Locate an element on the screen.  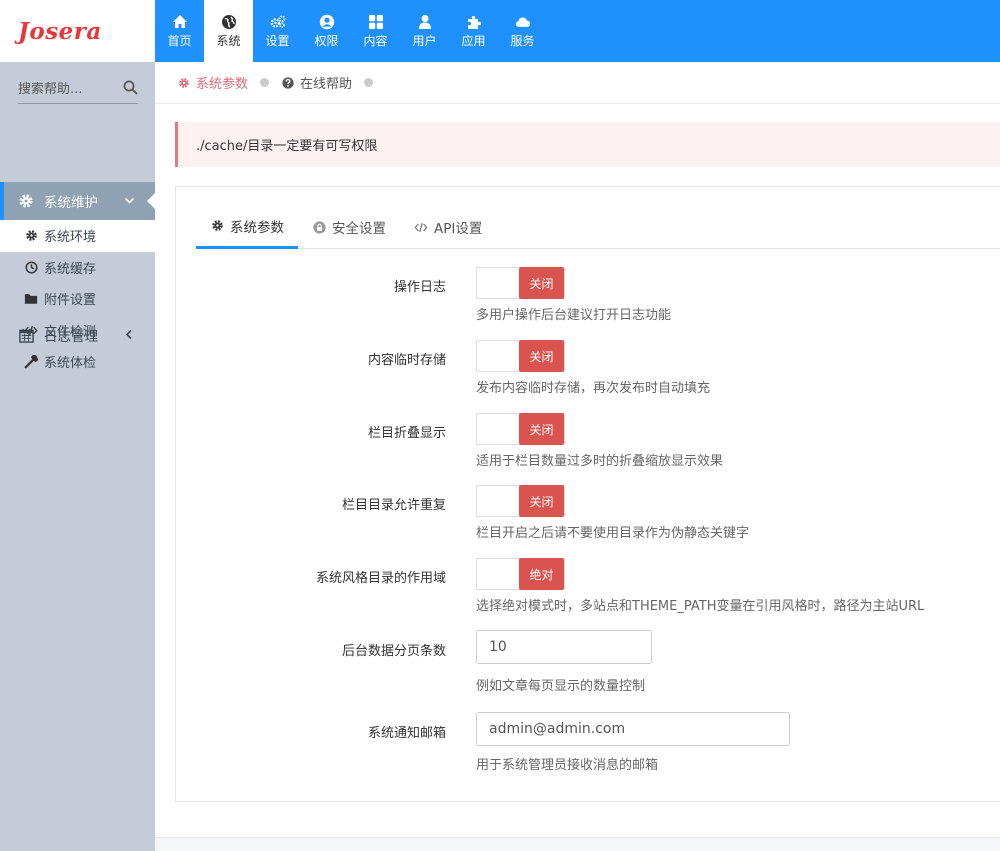
nav-label: 设置 is located at coordinates (277, 41).